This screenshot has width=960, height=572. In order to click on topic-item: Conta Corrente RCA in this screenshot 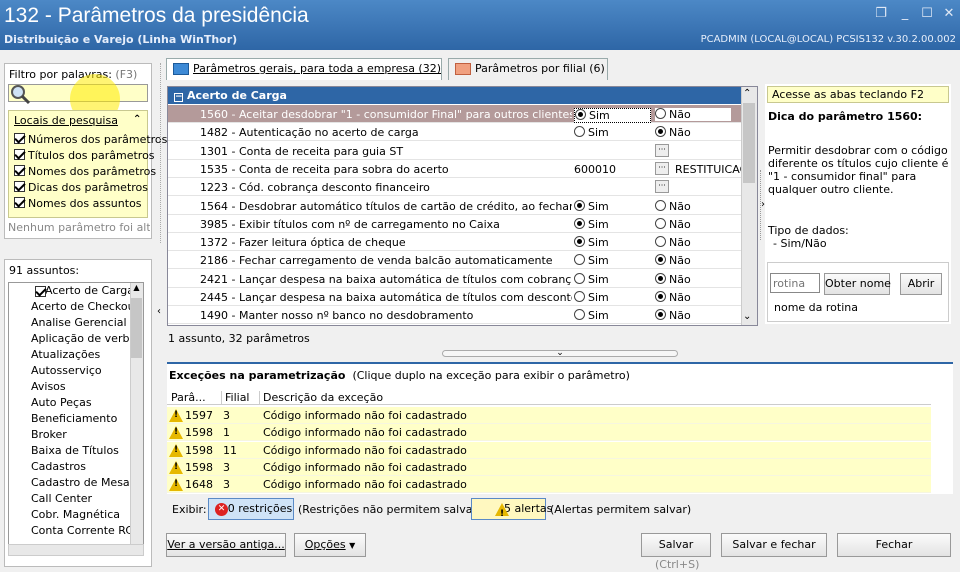, I will do `click(76, 531)`.